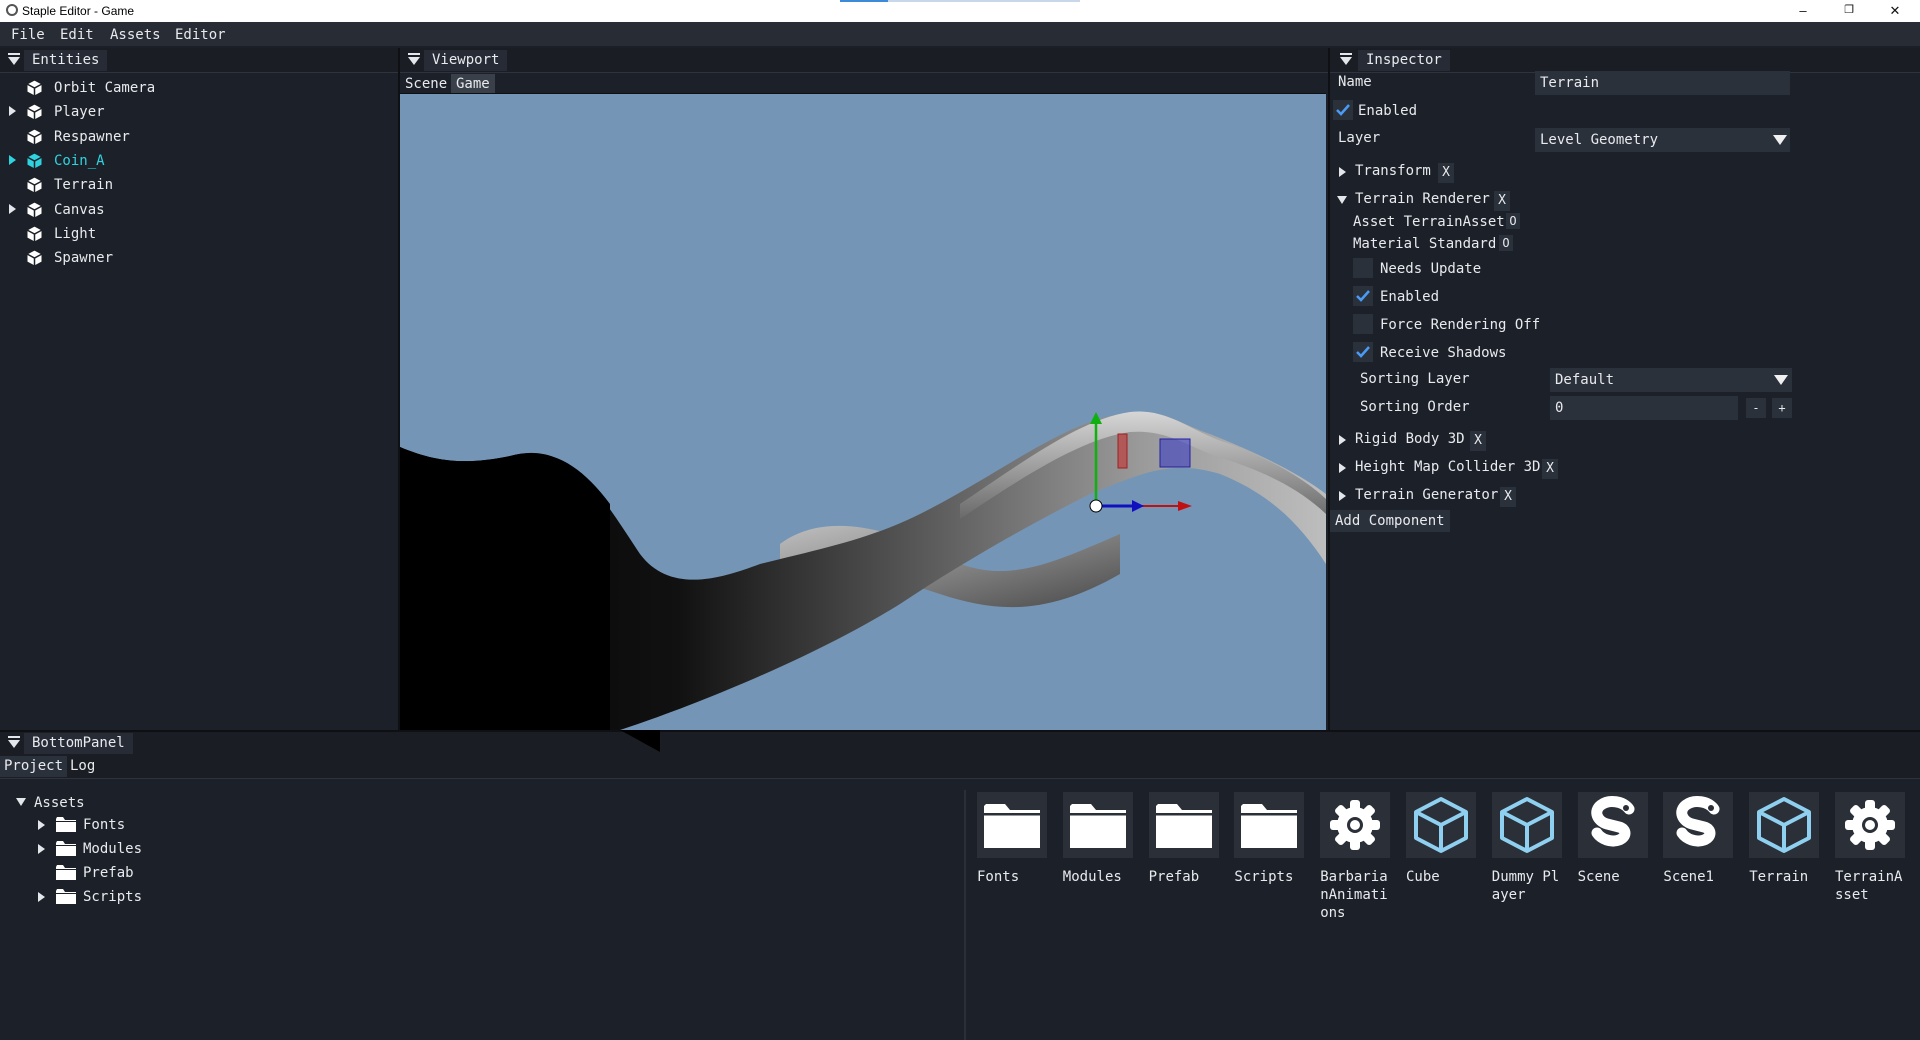  What do you see at coordinates (1426, 495) in the screenshot?
I see `component-header: Terrain Generator` at bounding box center [1426, 495].